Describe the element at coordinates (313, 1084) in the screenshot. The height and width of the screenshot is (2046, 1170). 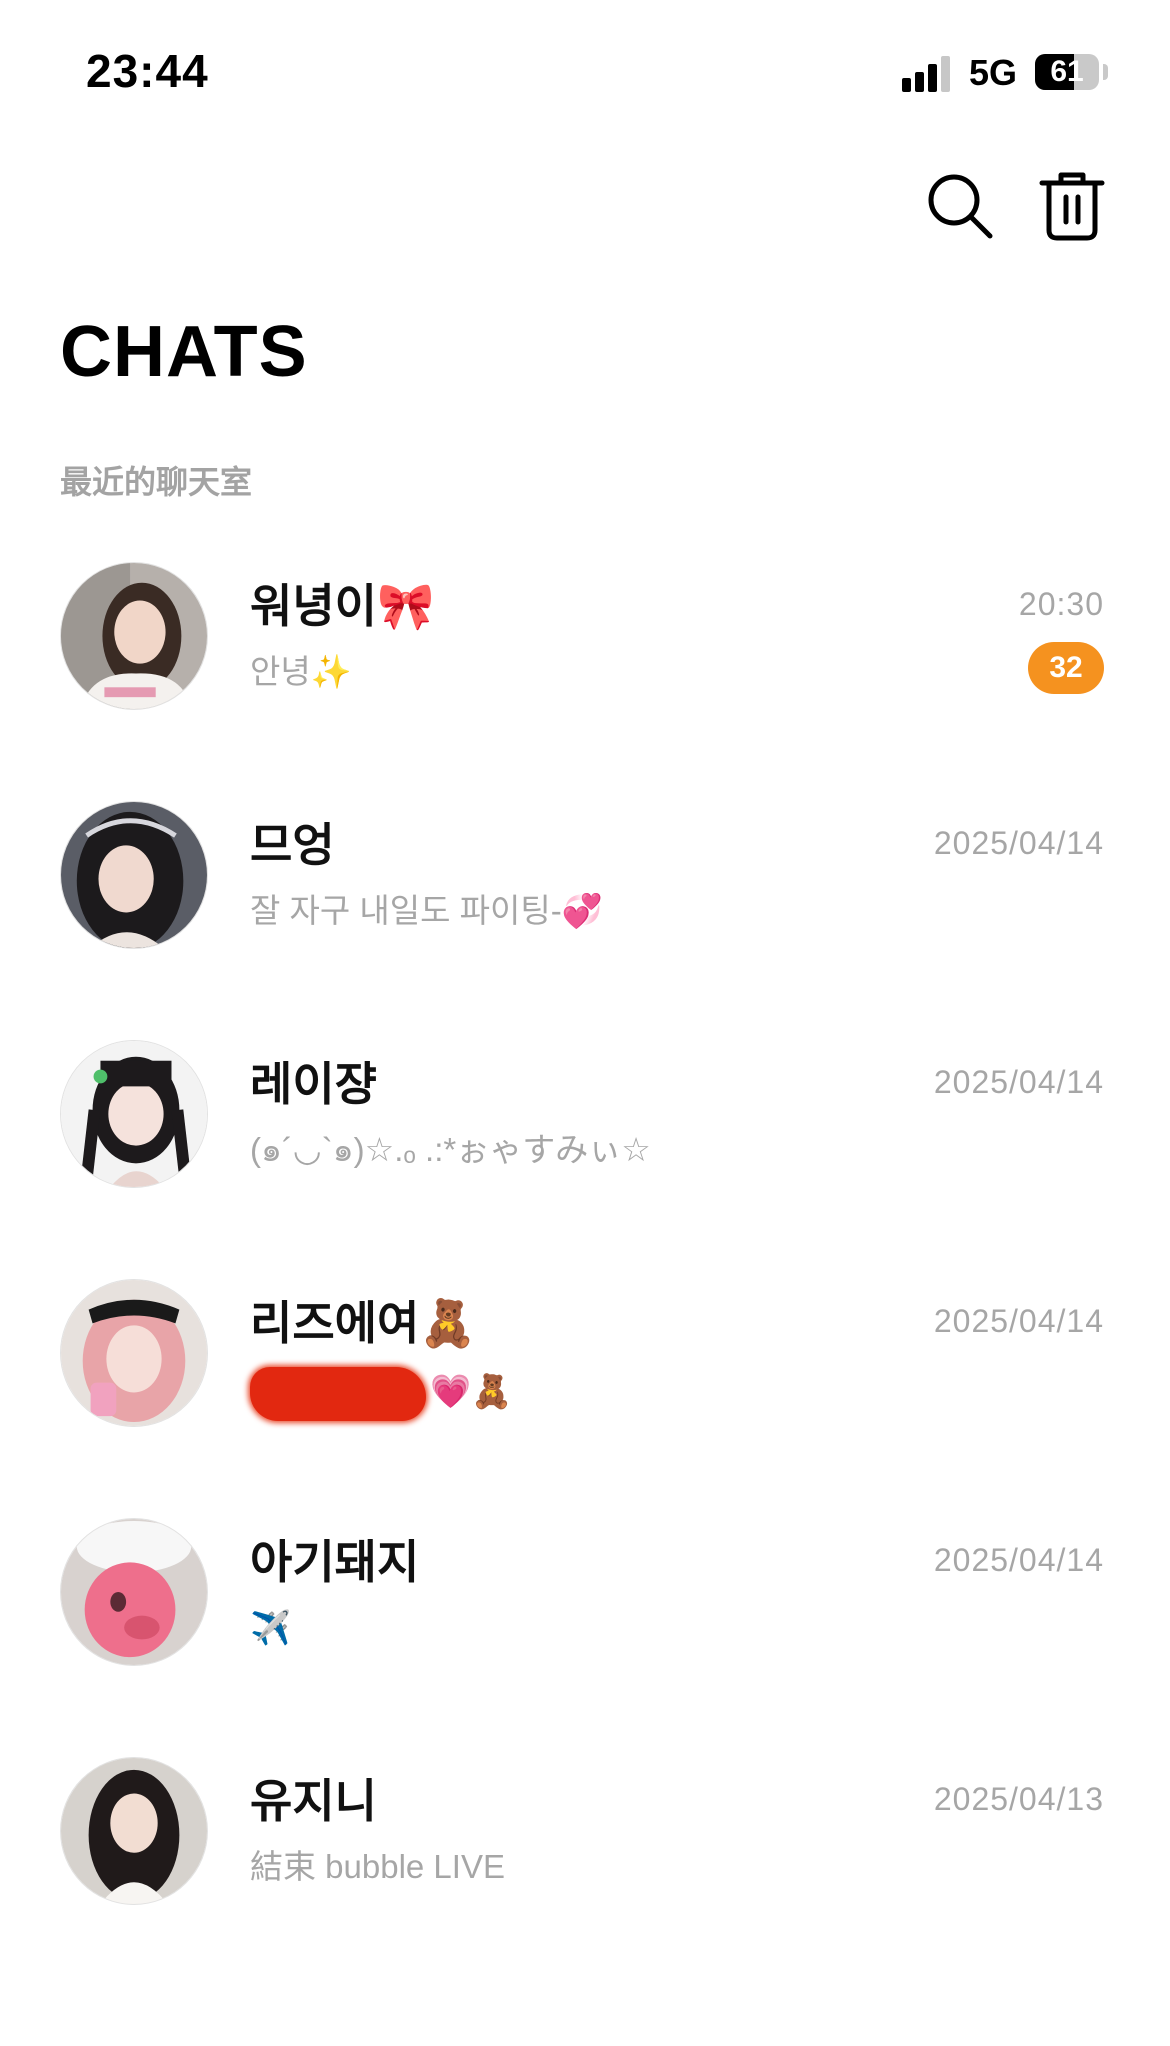
I see `chat-name: 레이쟝` at that location.